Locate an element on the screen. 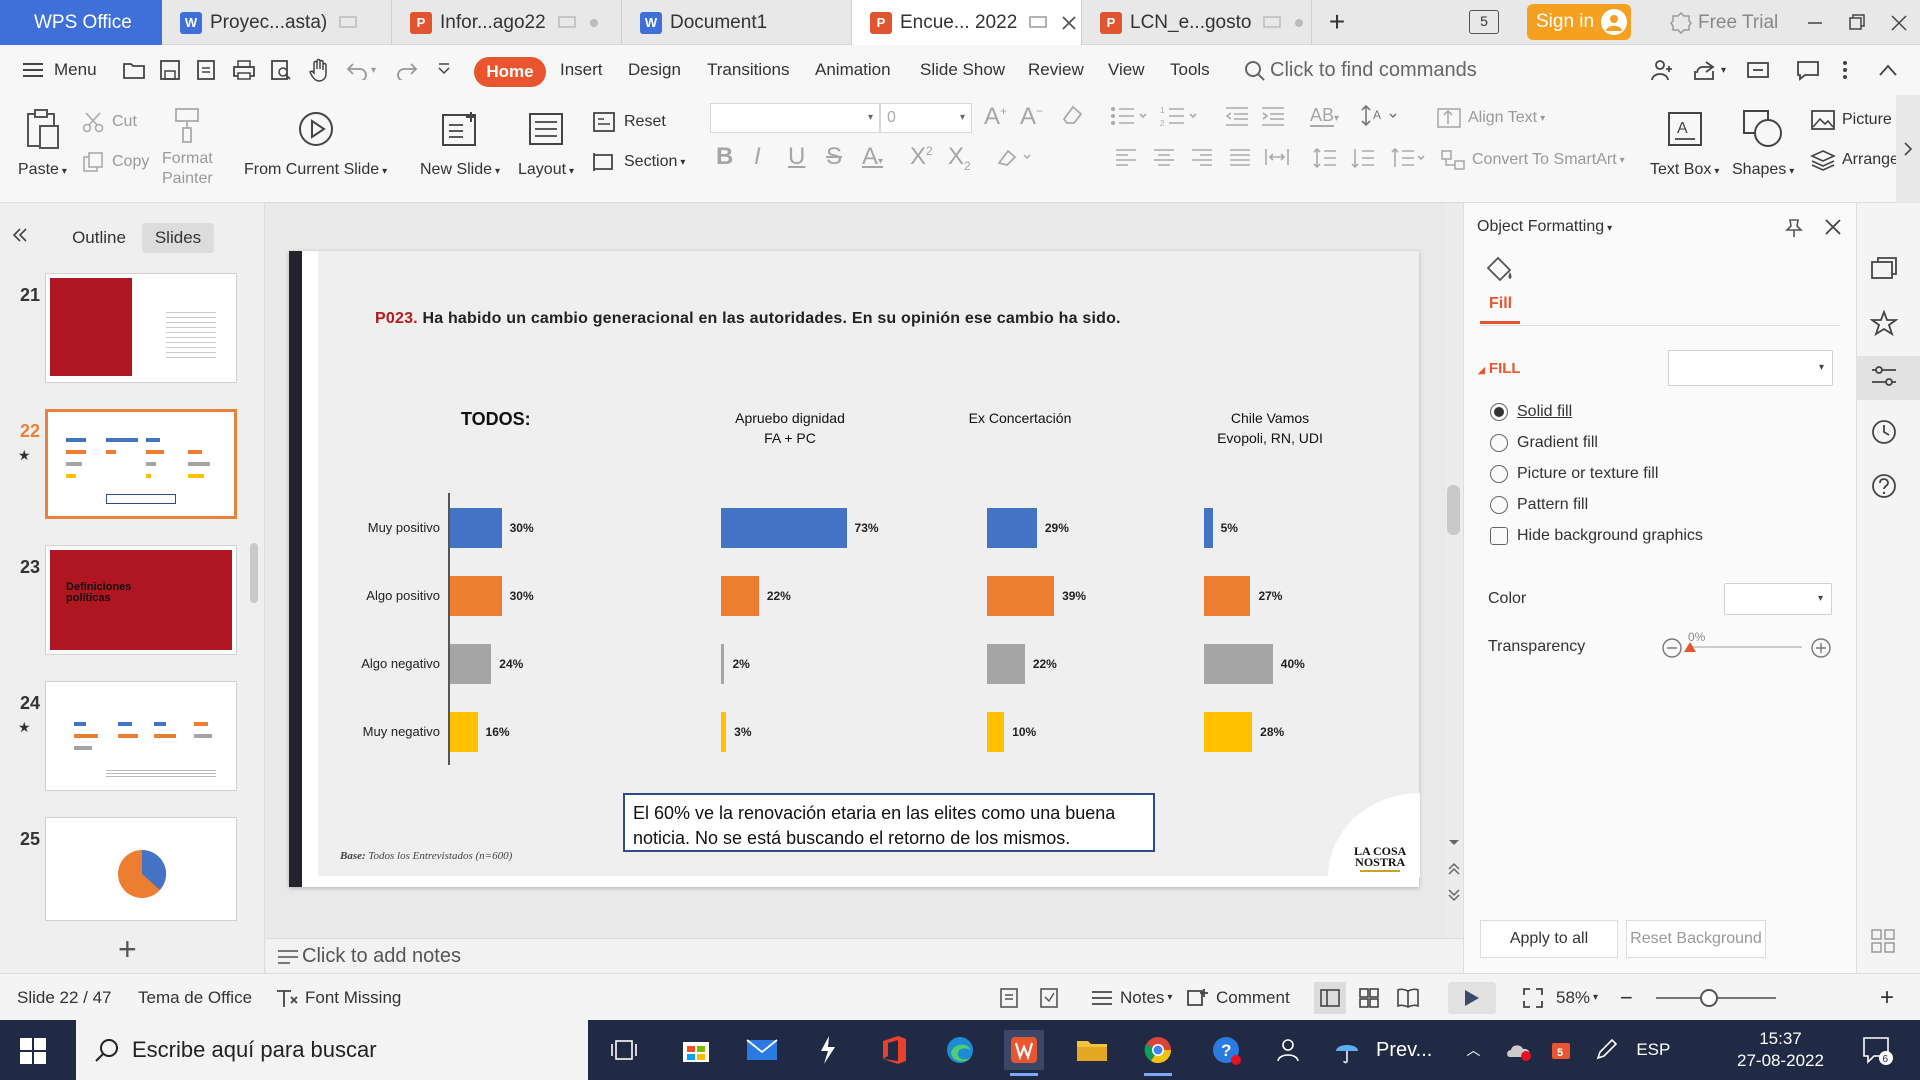  language-indicator: ESP is located at coordinates (1653, 1050).